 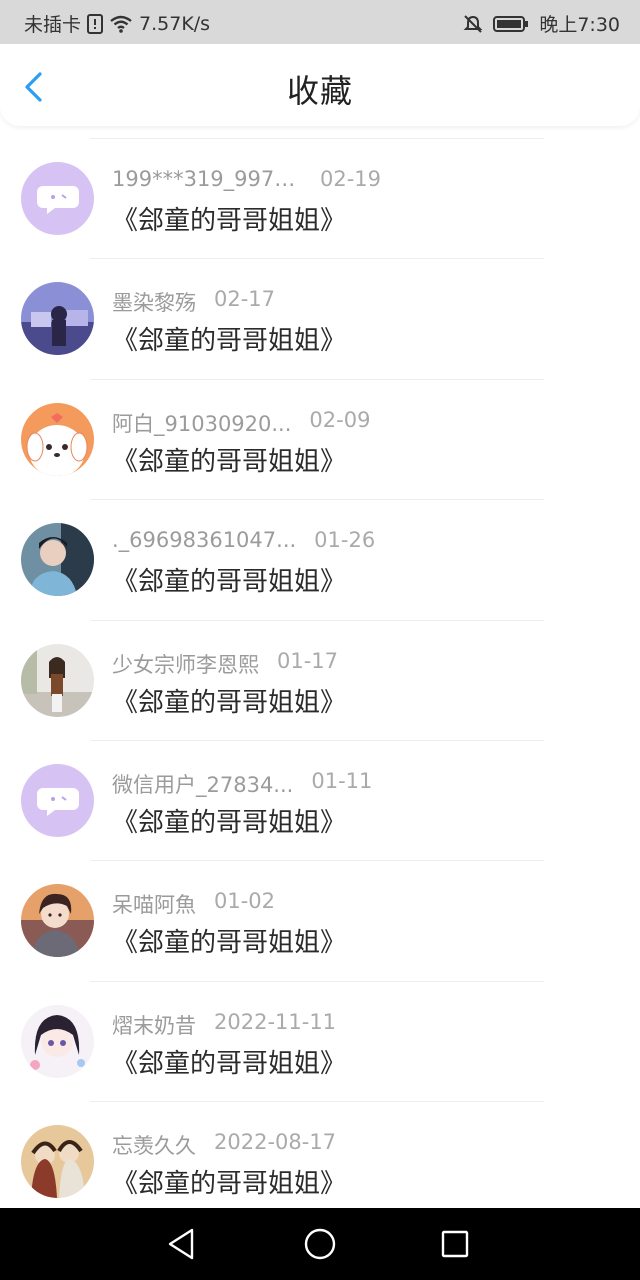 I want to click on date: 2022-11-11, so click(x=275, y=1021).